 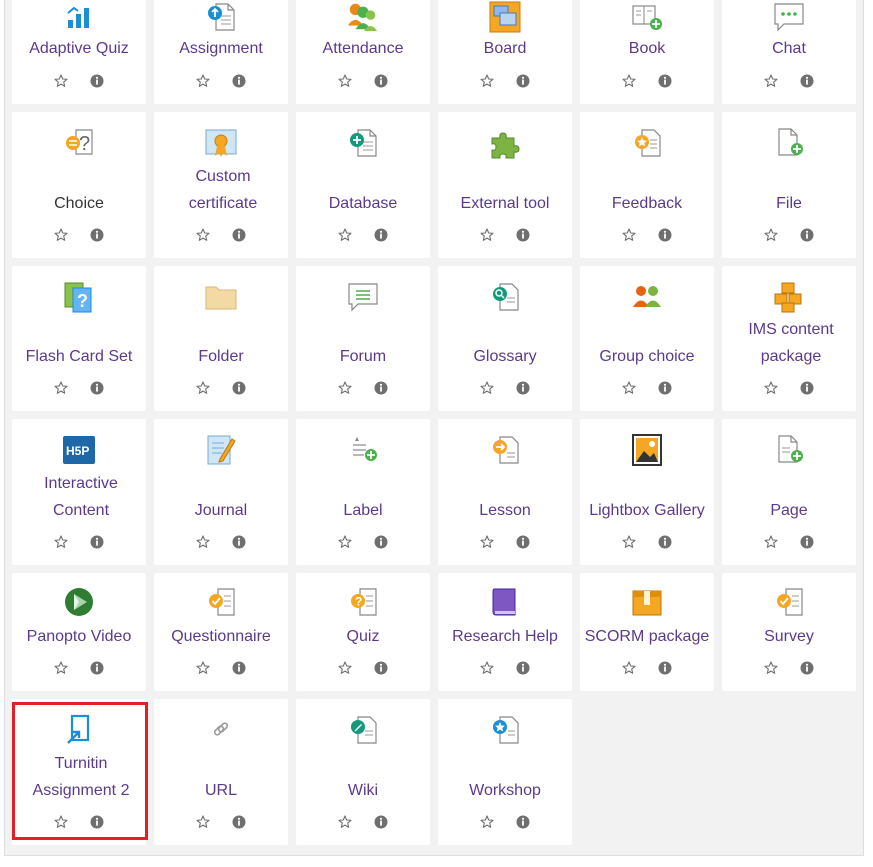 What do you see at coordinates (647, 185) in the screenshot?
I see `activity-tile-feedback: Feedback` at bounding box center [647, 185].